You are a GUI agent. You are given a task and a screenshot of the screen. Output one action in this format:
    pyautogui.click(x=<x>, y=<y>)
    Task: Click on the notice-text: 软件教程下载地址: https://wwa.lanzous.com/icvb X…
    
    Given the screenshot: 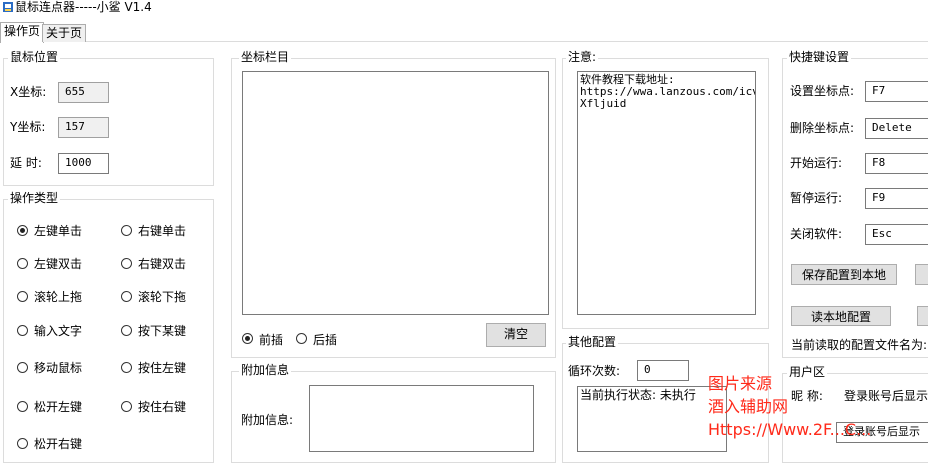 What is the action you would take?
    pyautogui.click(x=666, y=193)
    